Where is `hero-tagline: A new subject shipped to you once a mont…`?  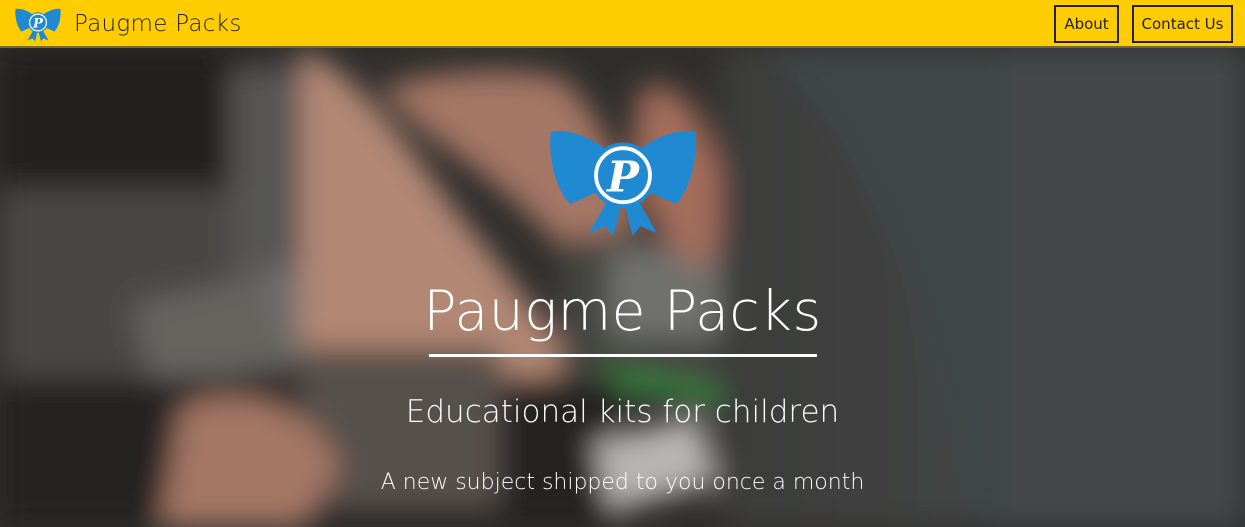
hero-tagline: A new subject shipped to you once a mont… is located at coordinates (622, 482).